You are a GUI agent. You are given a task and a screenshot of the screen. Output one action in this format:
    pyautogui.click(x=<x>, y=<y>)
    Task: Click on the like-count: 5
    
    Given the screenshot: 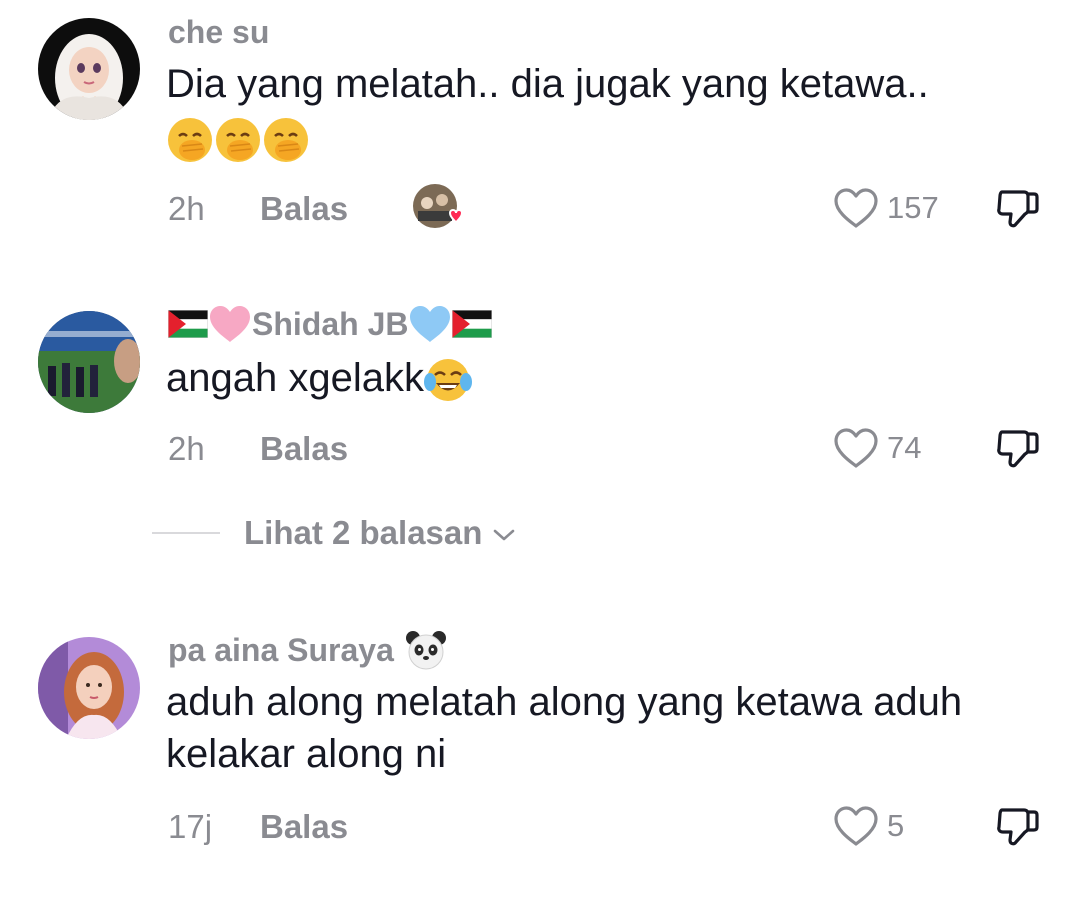 What is the action you would take?
    pyautogui.click(x=896, y=825)
    